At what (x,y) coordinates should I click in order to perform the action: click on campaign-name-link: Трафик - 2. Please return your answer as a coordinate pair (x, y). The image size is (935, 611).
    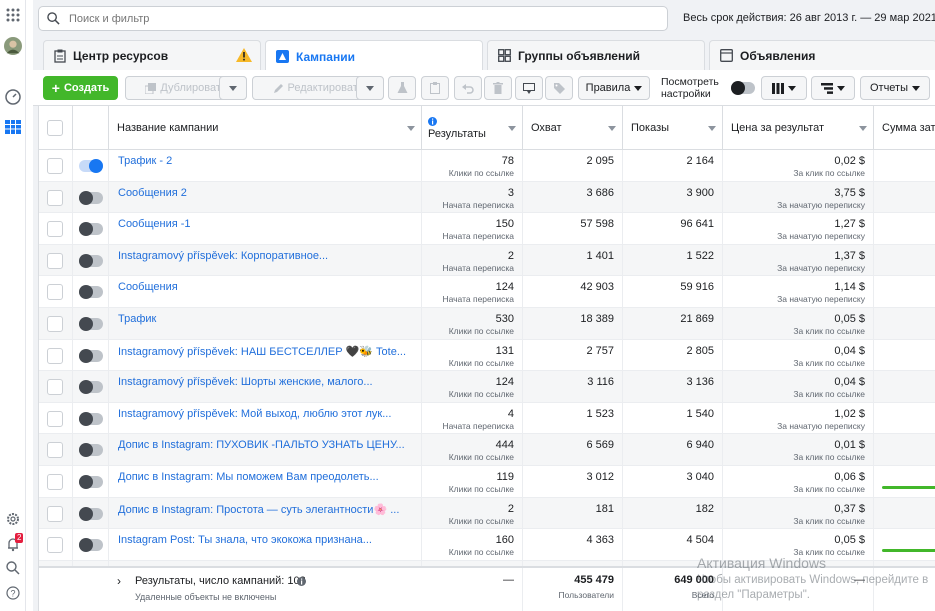
    Looking at the image, I should click on (145, 161).